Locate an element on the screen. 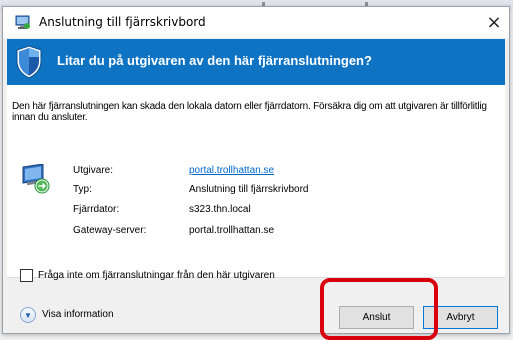 This screenshot has width=513, height=340. type-value: Anslutning till fjärrskrivbord is located at coordinates (249, 189).